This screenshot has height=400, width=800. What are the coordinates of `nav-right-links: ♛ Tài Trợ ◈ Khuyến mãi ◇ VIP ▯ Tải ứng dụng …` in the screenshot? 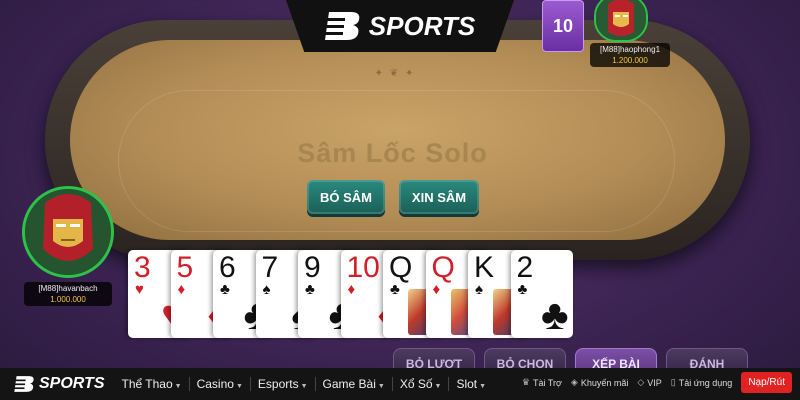 It's located at (657, 382).